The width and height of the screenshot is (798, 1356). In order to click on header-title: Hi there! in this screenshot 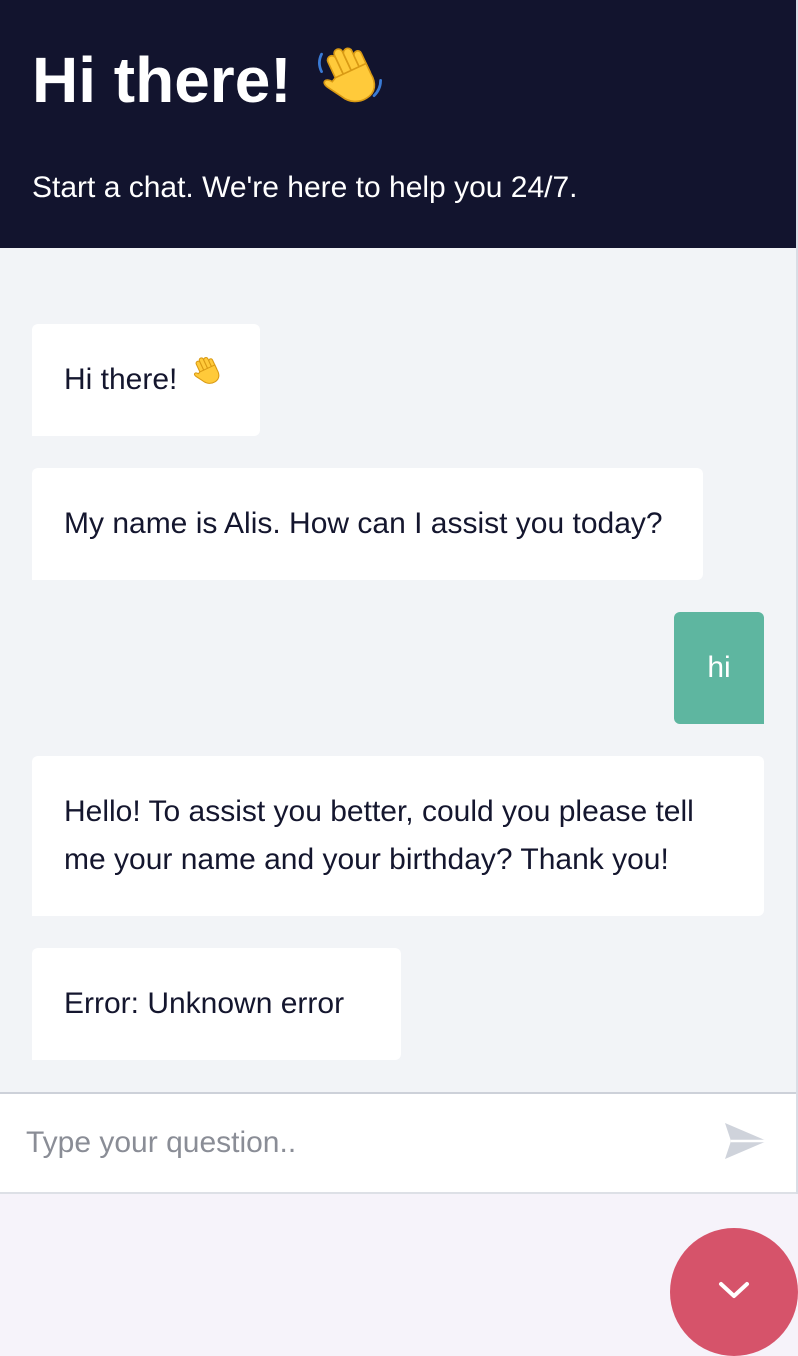, I will do `click(208, 84)`.